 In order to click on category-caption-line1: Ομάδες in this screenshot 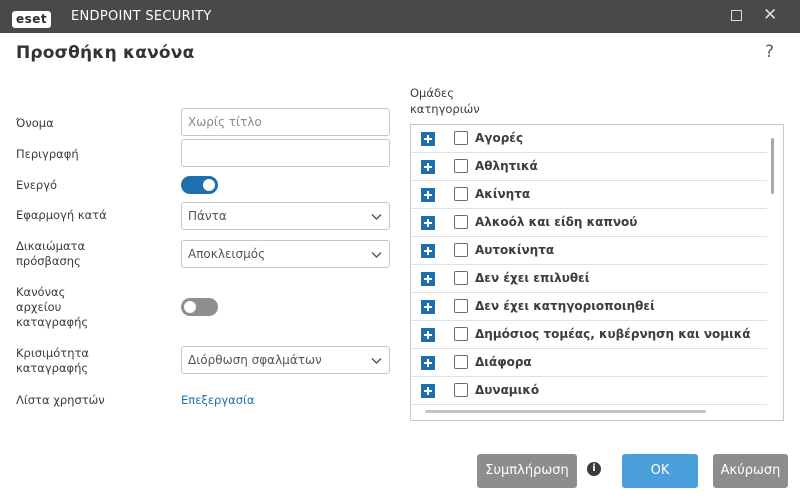, I will do `click(432, 93)`.